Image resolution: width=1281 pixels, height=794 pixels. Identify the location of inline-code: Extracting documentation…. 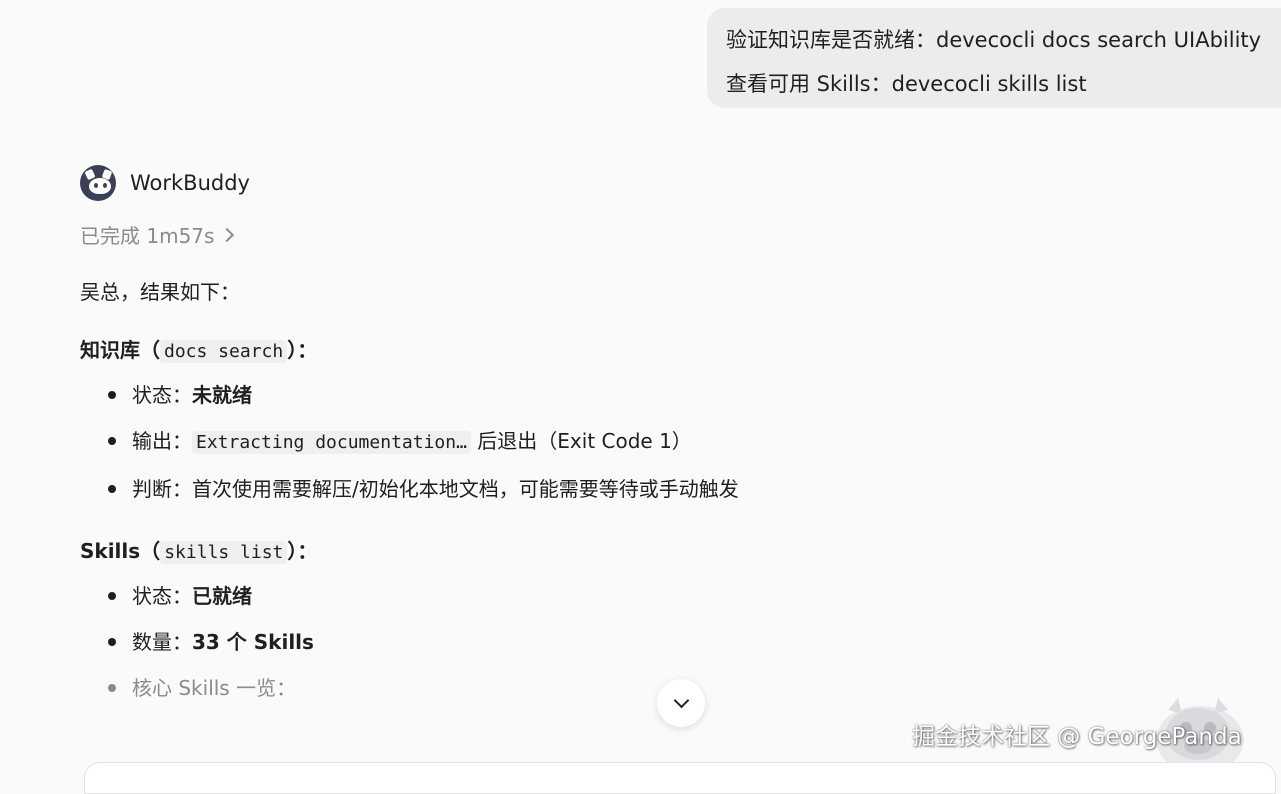
(331, 442).